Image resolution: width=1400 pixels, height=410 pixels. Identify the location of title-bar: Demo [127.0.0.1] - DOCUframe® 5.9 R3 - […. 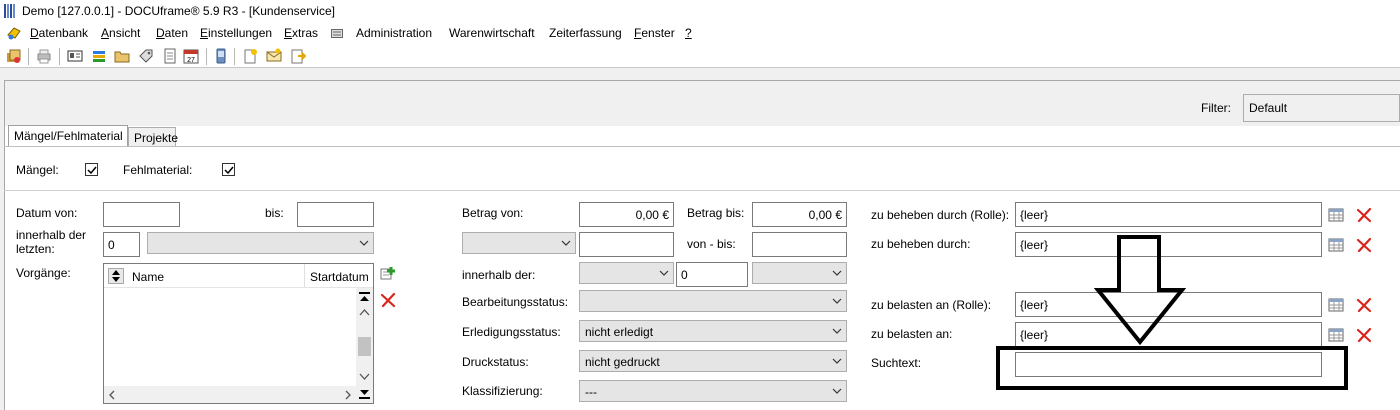
(700, 11).